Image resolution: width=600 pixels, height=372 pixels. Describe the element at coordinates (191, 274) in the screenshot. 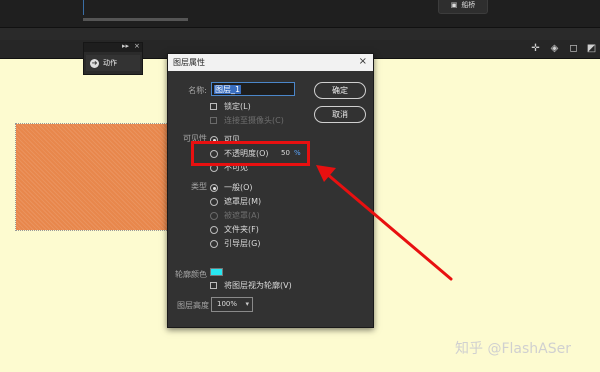

I see `outline-color-label: 轮廓颜色` at that location.